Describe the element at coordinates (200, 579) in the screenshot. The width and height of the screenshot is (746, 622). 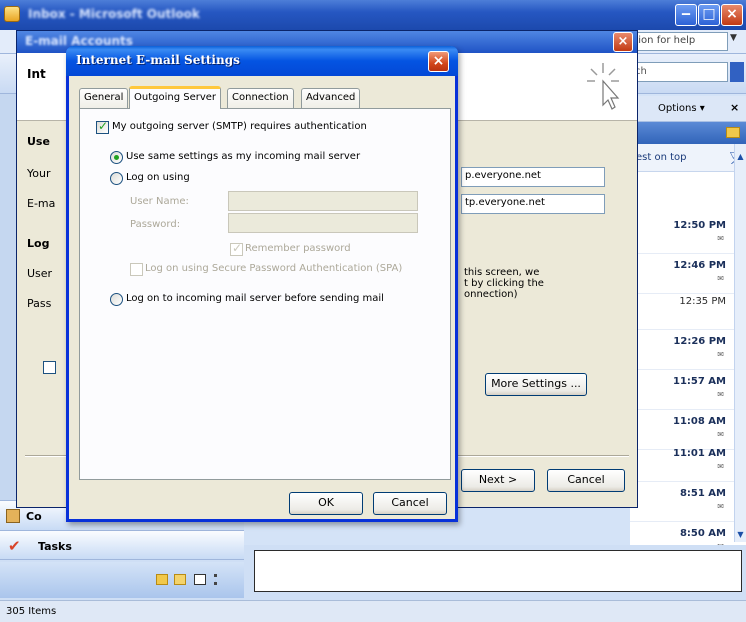
I see `shortcuts-icon` at that location.